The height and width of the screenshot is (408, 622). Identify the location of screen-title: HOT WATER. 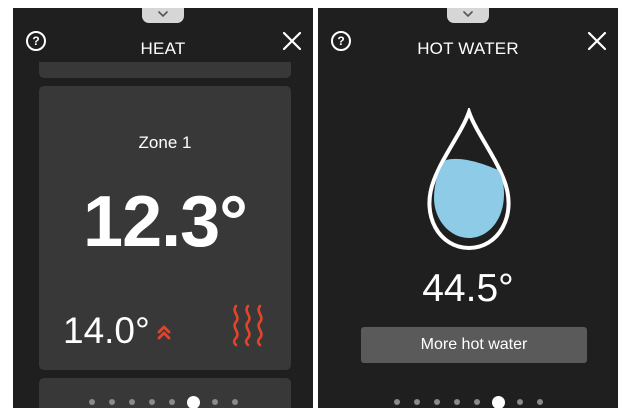
(468, 48).